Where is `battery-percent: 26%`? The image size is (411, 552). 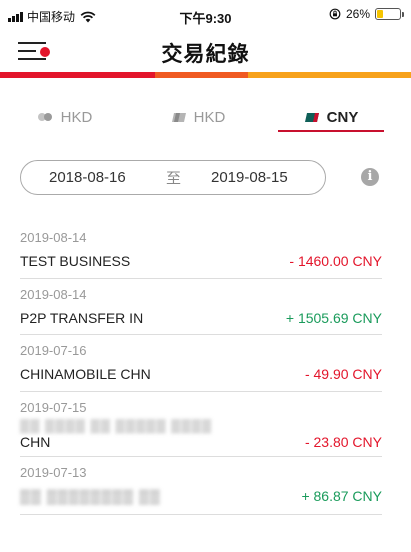 battery-percent: 26% is located at coordinates (357, 14).